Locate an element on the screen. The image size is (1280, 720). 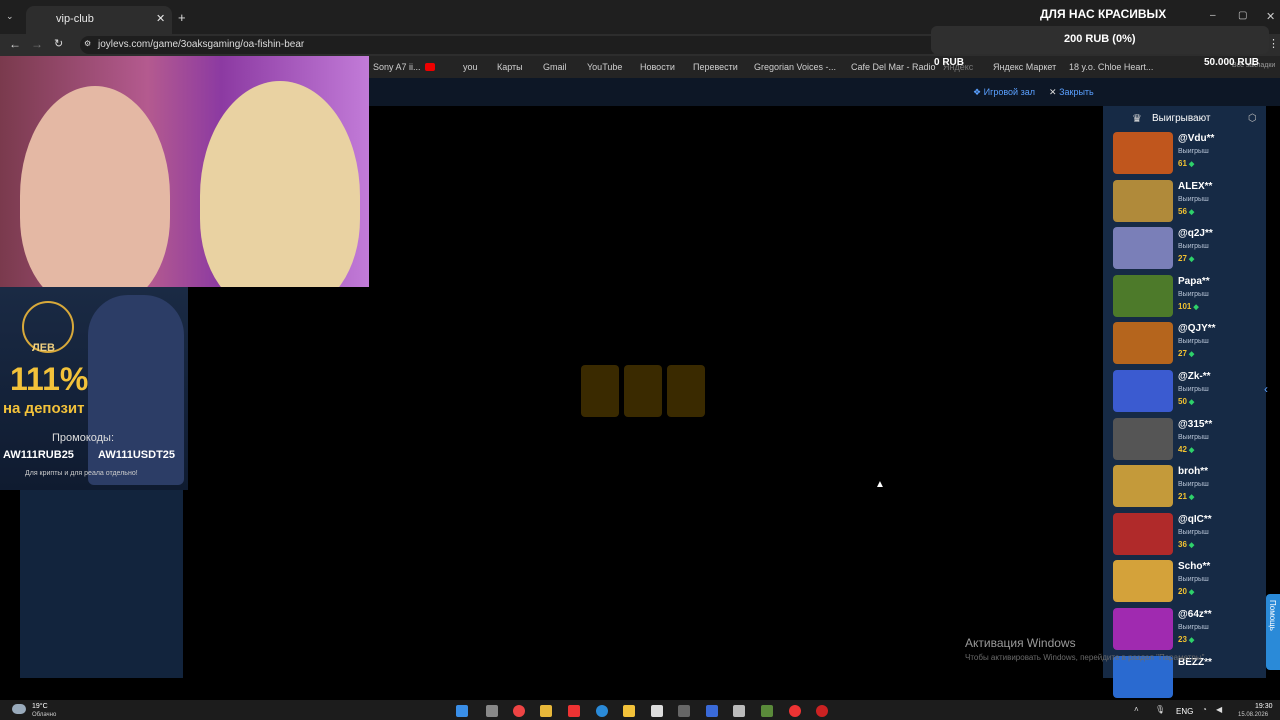
winner-amount: 27 ◆ is located at coordinates (1186, 354).